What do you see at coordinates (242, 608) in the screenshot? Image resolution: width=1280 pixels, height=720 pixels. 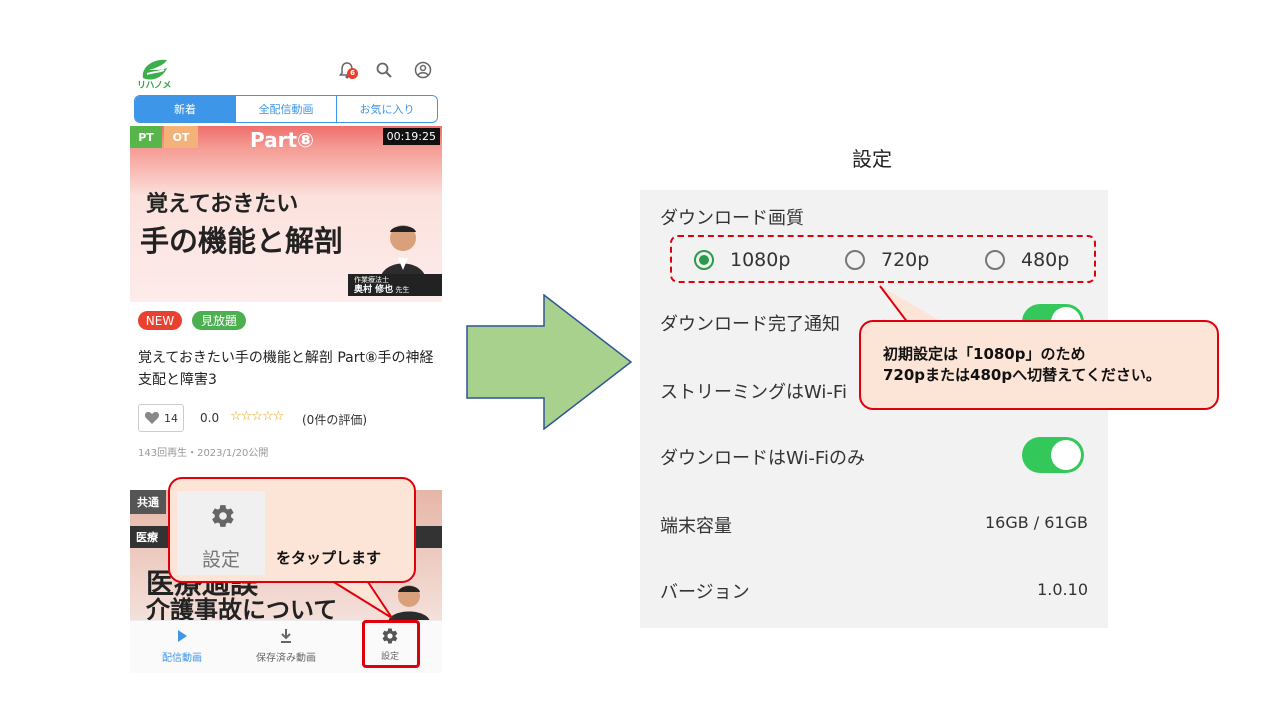 I see `thumbnail2-title-line2: 介護事故について` at bounding box center [242, 608].